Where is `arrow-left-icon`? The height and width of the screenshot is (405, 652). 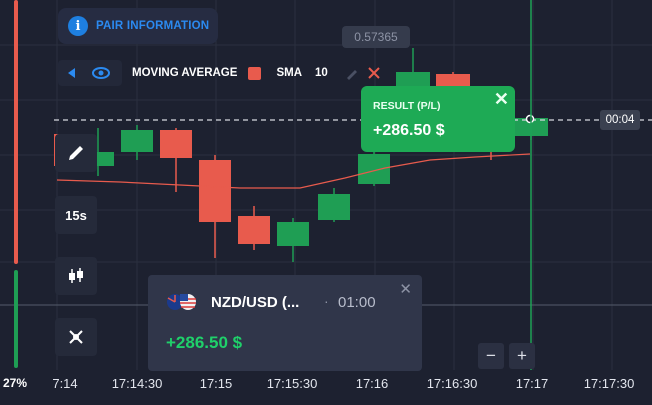
arrow-left-icon is located at coordinates (73, 73).